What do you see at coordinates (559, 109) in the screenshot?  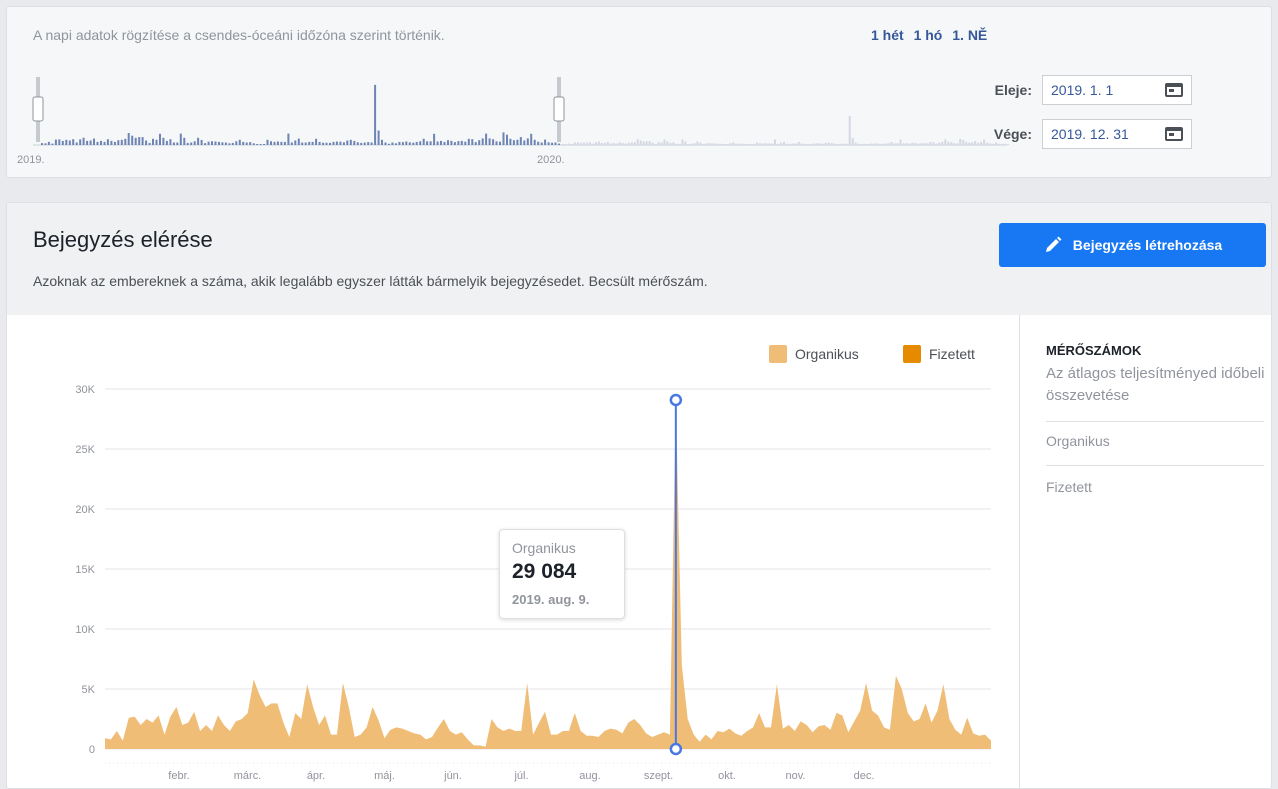 I see `range-handle-end-grip` at bounding box center [559, 109].